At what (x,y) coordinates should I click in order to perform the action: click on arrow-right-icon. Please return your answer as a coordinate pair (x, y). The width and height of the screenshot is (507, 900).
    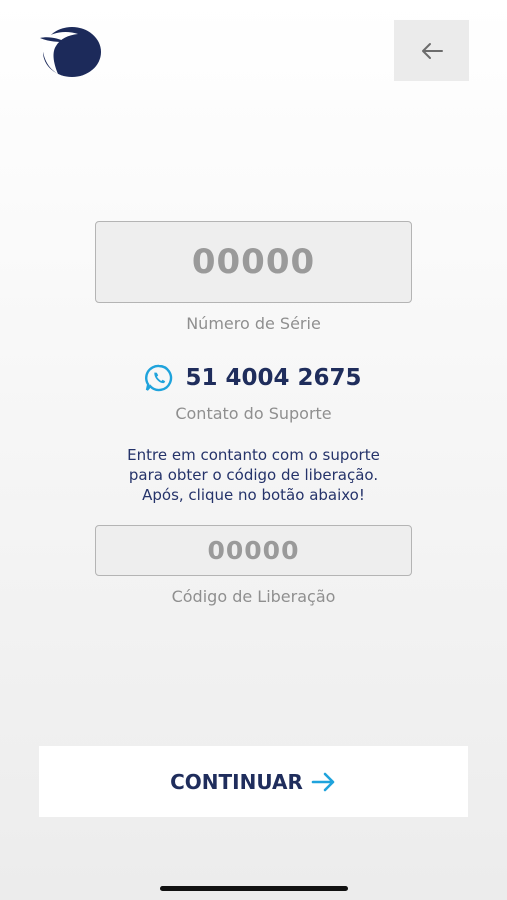
    Looking at the image, I should click on (323, 781).